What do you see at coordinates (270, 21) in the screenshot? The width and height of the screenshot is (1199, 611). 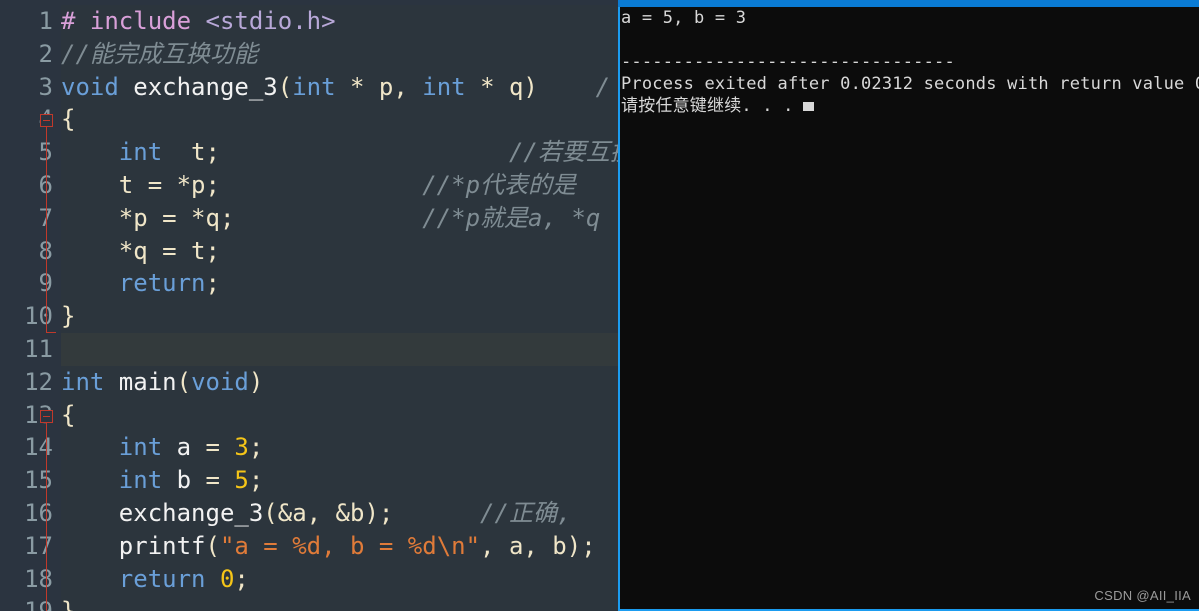 I see `code-token-hdr: <stdio.h>` at bounding box center [270, 21].